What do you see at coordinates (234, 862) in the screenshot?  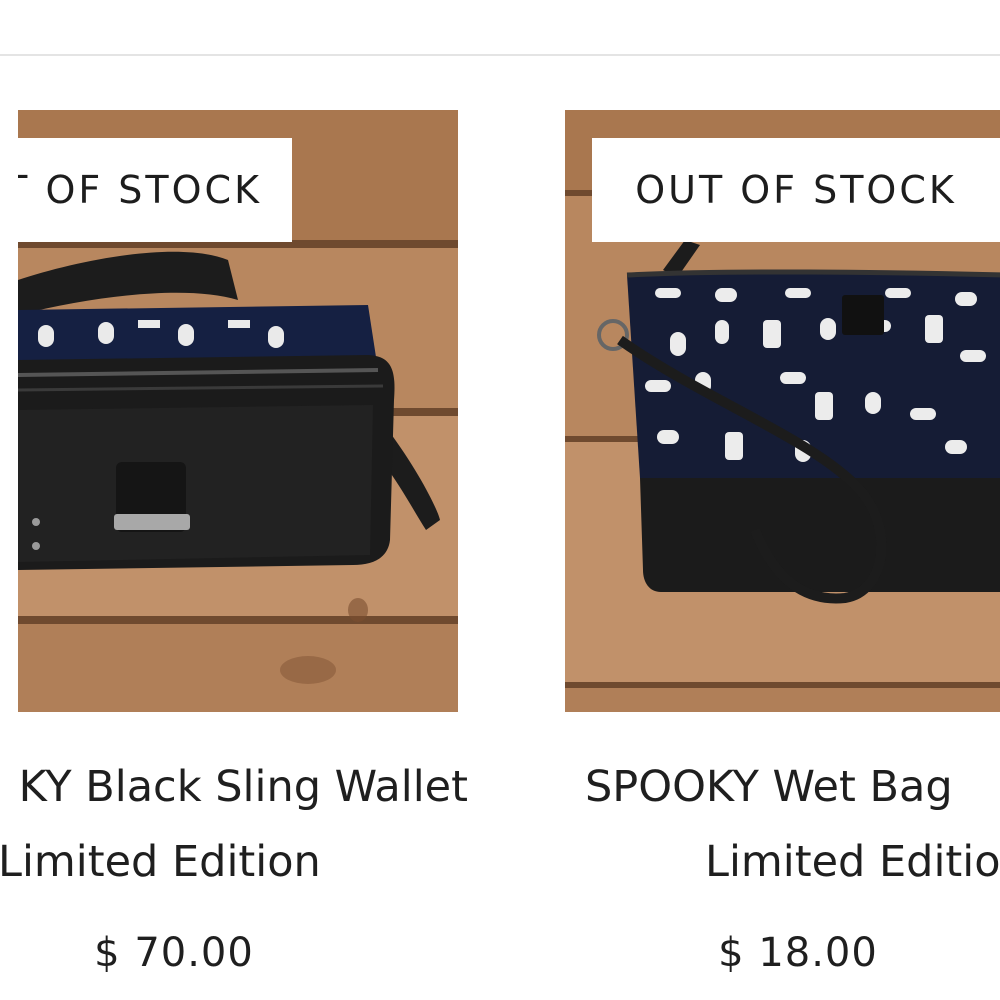 I see `product-title-line2: Limited Edition` at bounding box center [234, 862].